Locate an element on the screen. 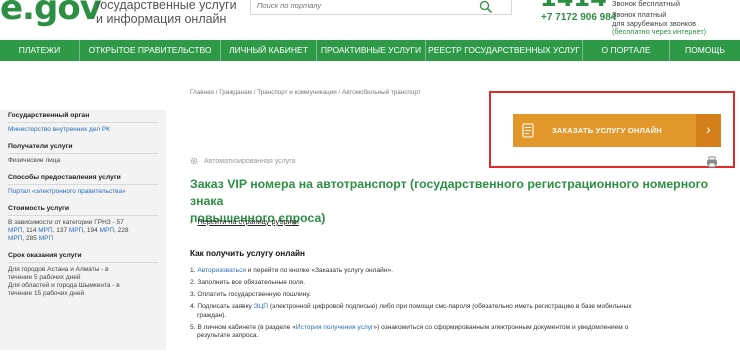  cost-title: Стоимость услуги is located at coordinates (83, 210).